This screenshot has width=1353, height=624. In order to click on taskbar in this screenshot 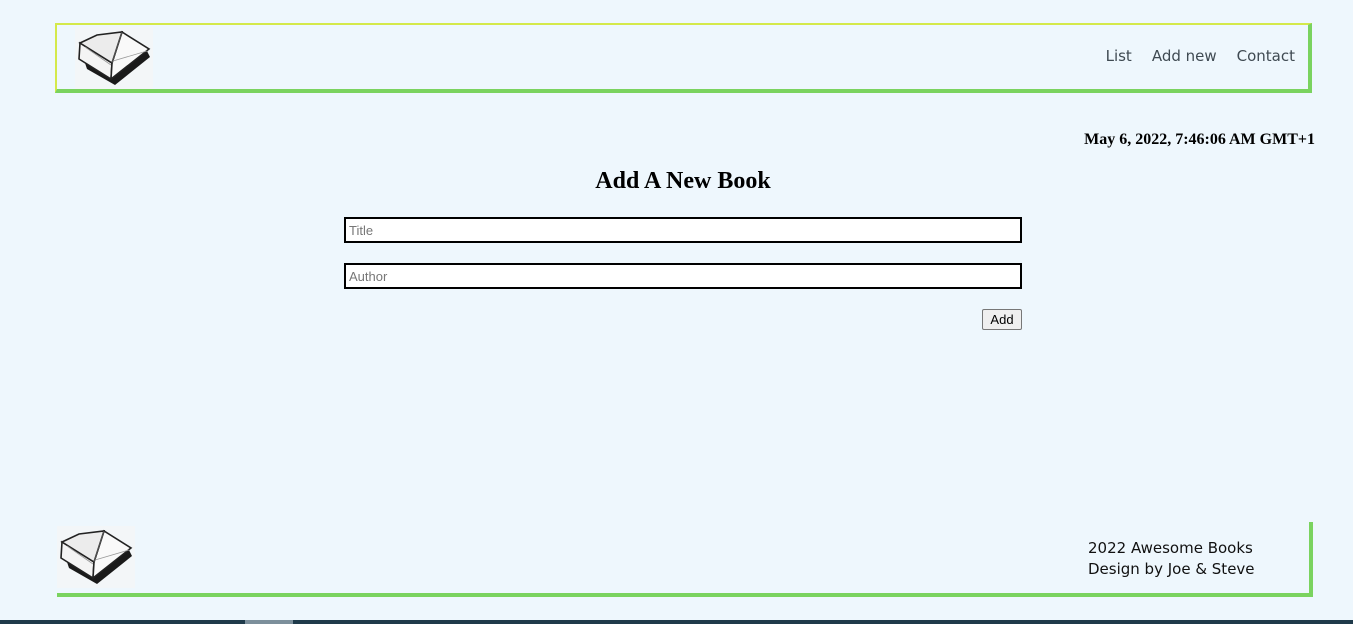, I will do `click(676, 622)`.